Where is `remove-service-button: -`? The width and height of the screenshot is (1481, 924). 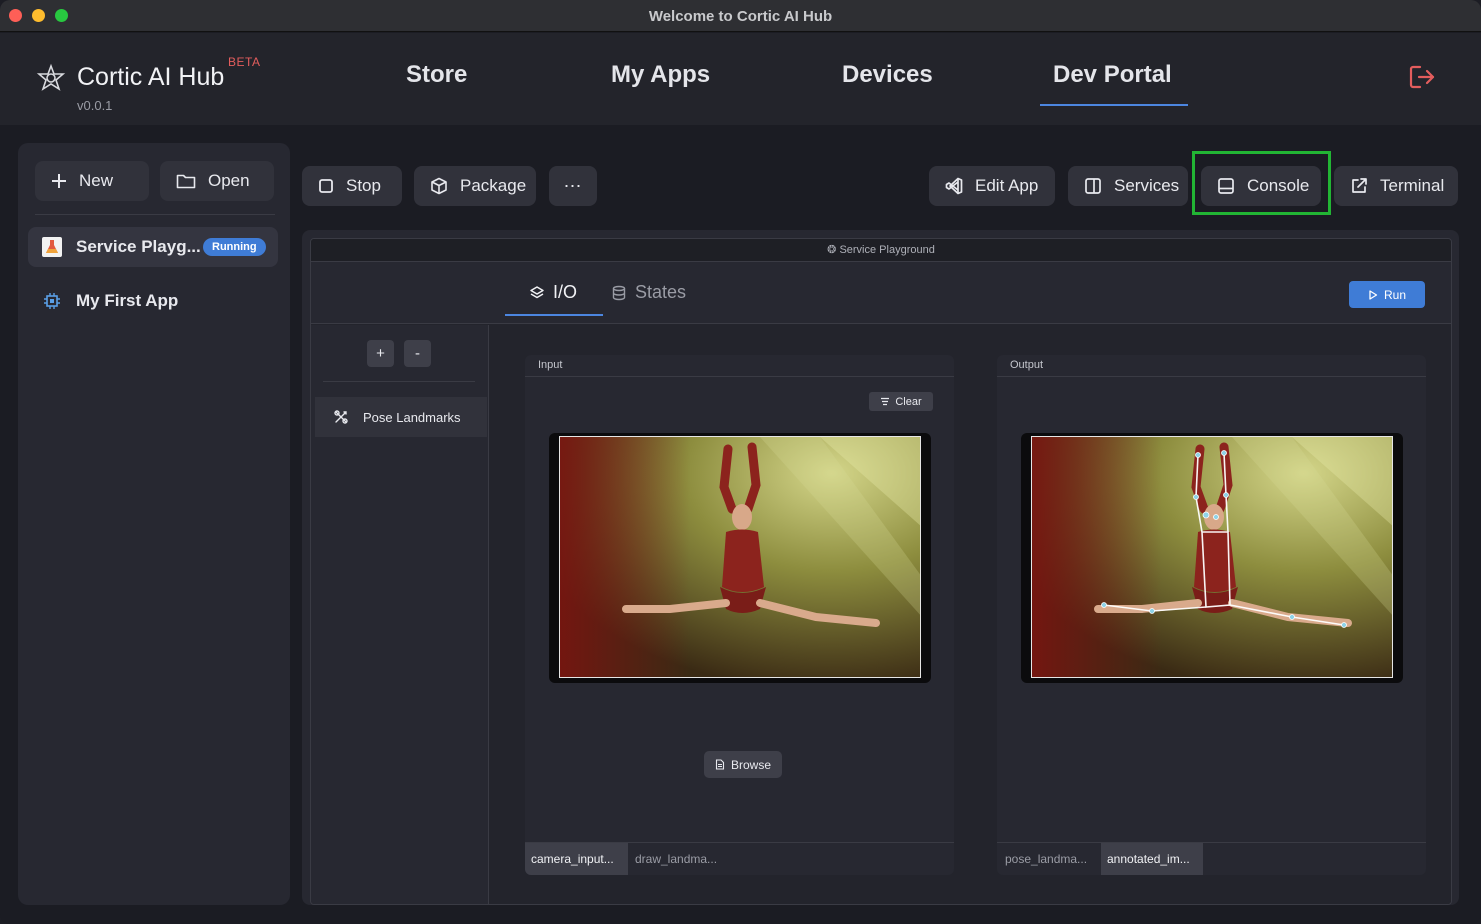
remove-service-button: - is located at coordinates (417, 353).